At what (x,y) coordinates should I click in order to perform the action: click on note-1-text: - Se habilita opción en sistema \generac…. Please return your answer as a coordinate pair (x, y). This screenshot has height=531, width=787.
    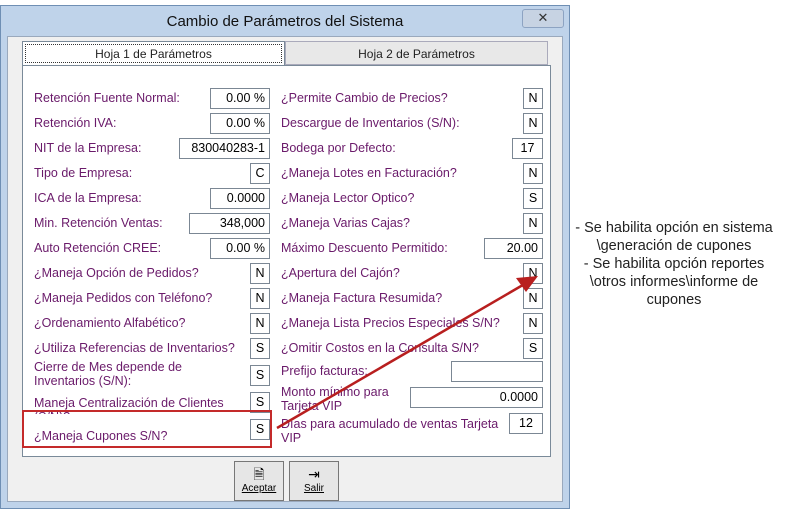
    Looking at the image, I should click on (674, 237).